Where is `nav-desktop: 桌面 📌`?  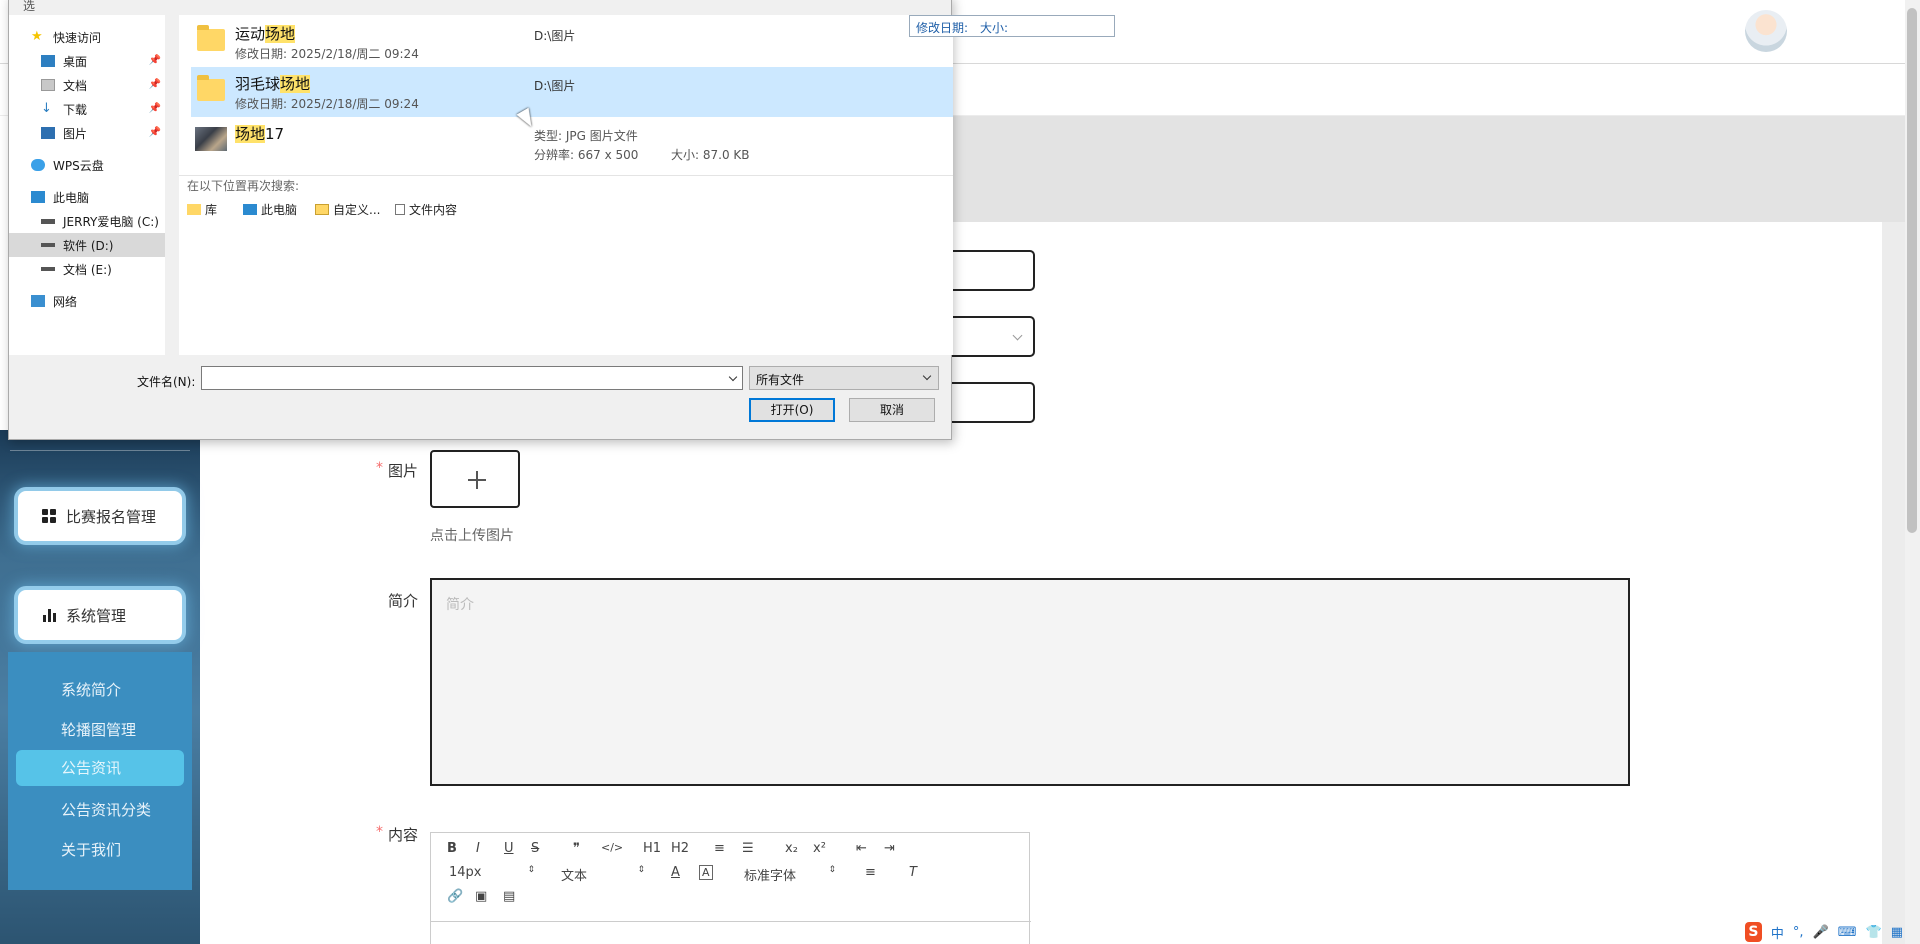
nav-desktop: 桌面 📌 is located at coordinates (87, 61).